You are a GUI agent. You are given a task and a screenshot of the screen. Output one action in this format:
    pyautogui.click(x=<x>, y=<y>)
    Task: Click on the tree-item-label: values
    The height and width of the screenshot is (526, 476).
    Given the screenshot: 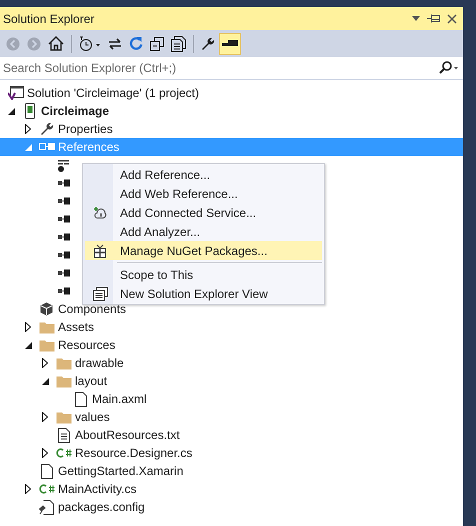 What is the action you would take?
    pyautogui.click(x=92, y=417)
    